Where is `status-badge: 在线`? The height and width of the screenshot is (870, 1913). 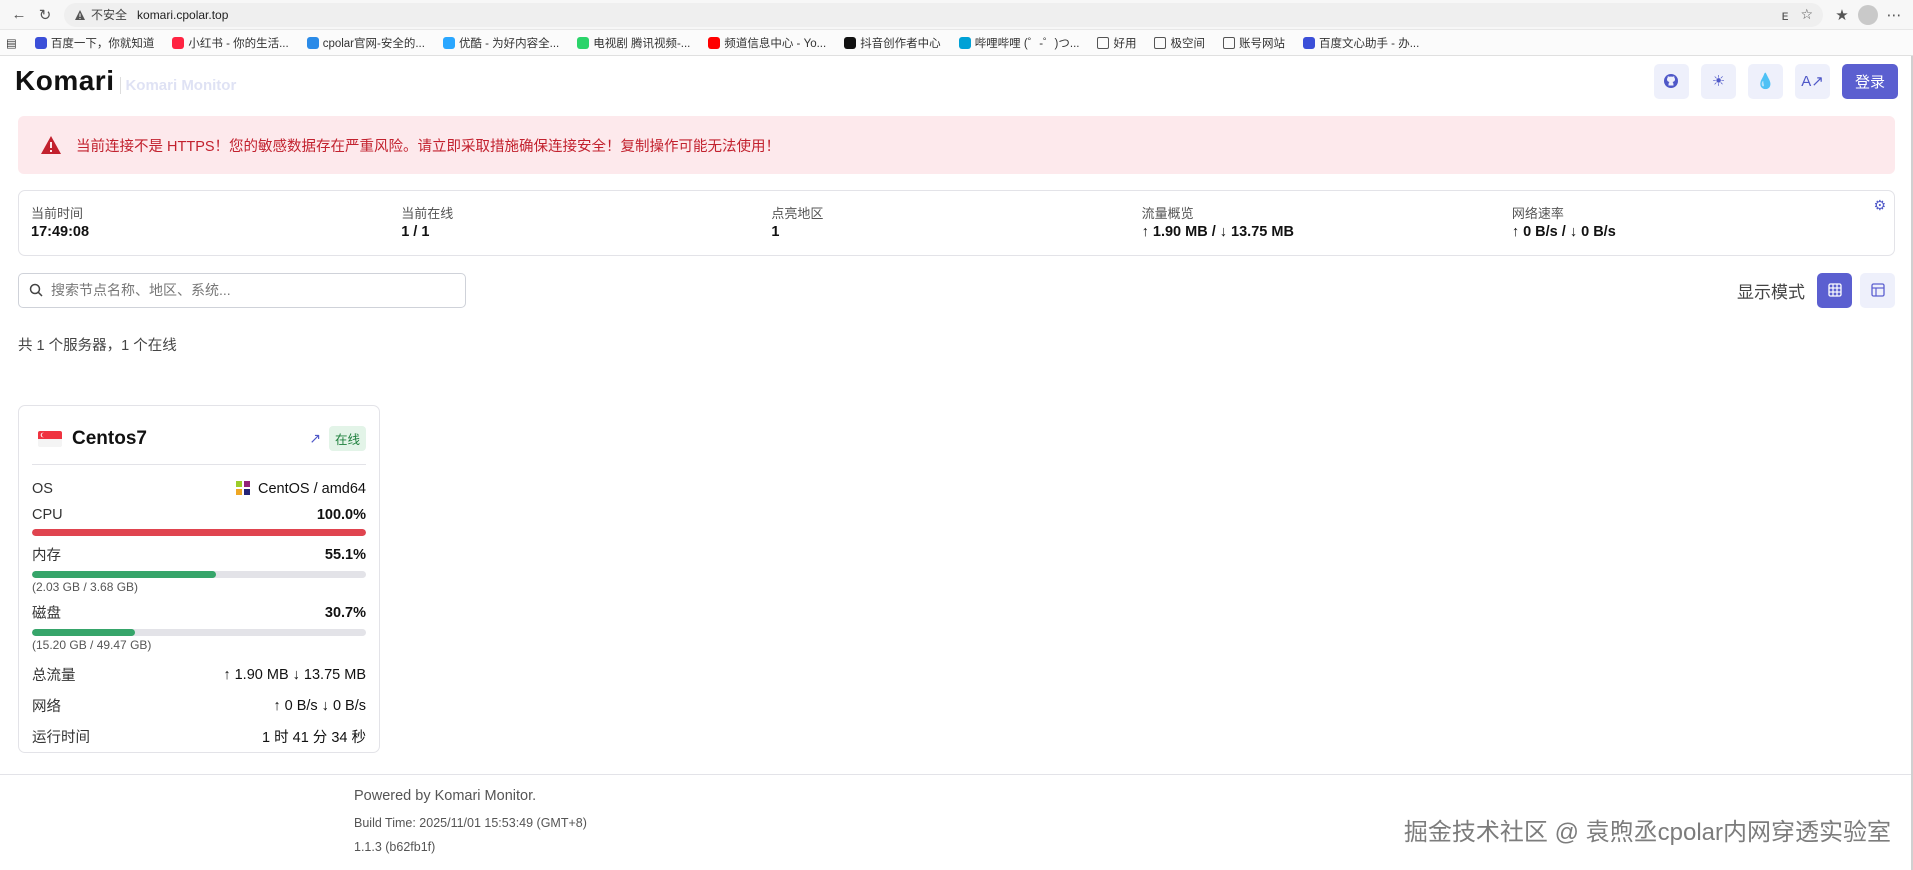
status-badge: 在线 is located at coordinates (347, 438).